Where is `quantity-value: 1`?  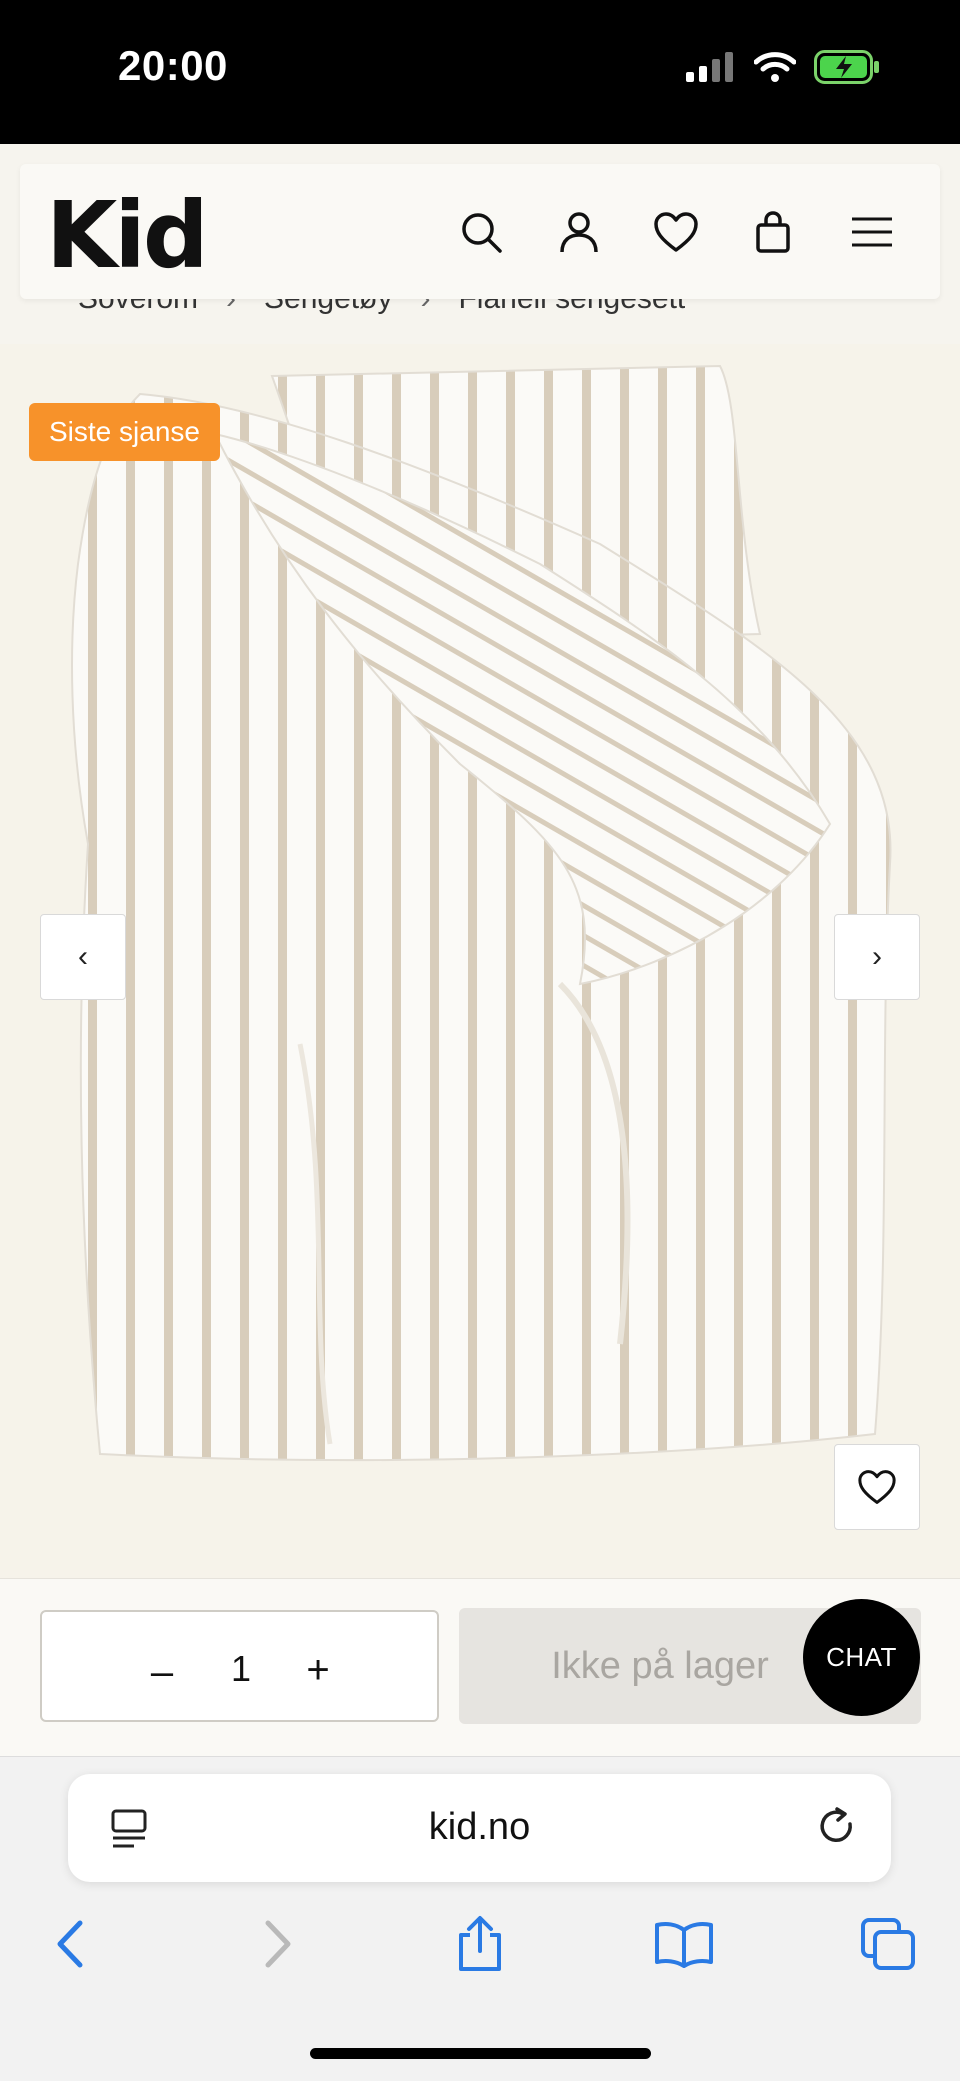
quantity-value: 1 is located at coordinates (241, 1669).